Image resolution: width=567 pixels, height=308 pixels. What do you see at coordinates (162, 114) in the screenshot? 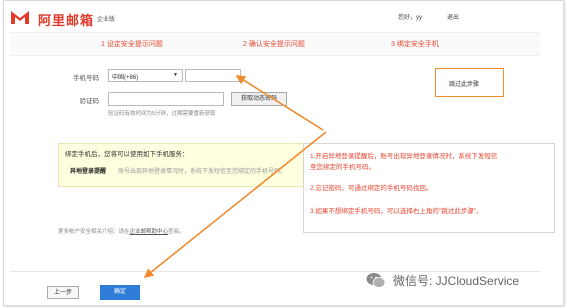
I see `code-hint: 验证码有效时间为5分钟，过期需要重新获取` at bounding box center [162, 114].